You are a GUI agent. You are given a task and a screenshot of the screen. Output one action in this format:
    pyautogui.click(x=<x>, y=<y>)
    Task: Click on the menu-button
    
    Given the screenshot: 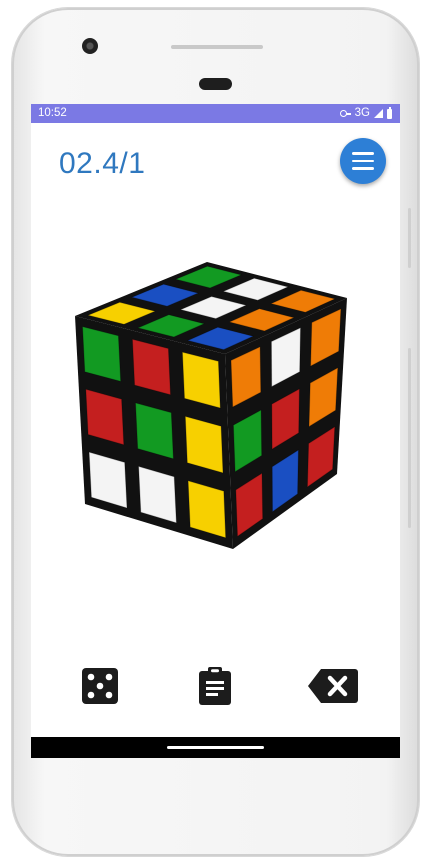 What is the action you would take?
    pyautogui.click(x=363, y=161)
    